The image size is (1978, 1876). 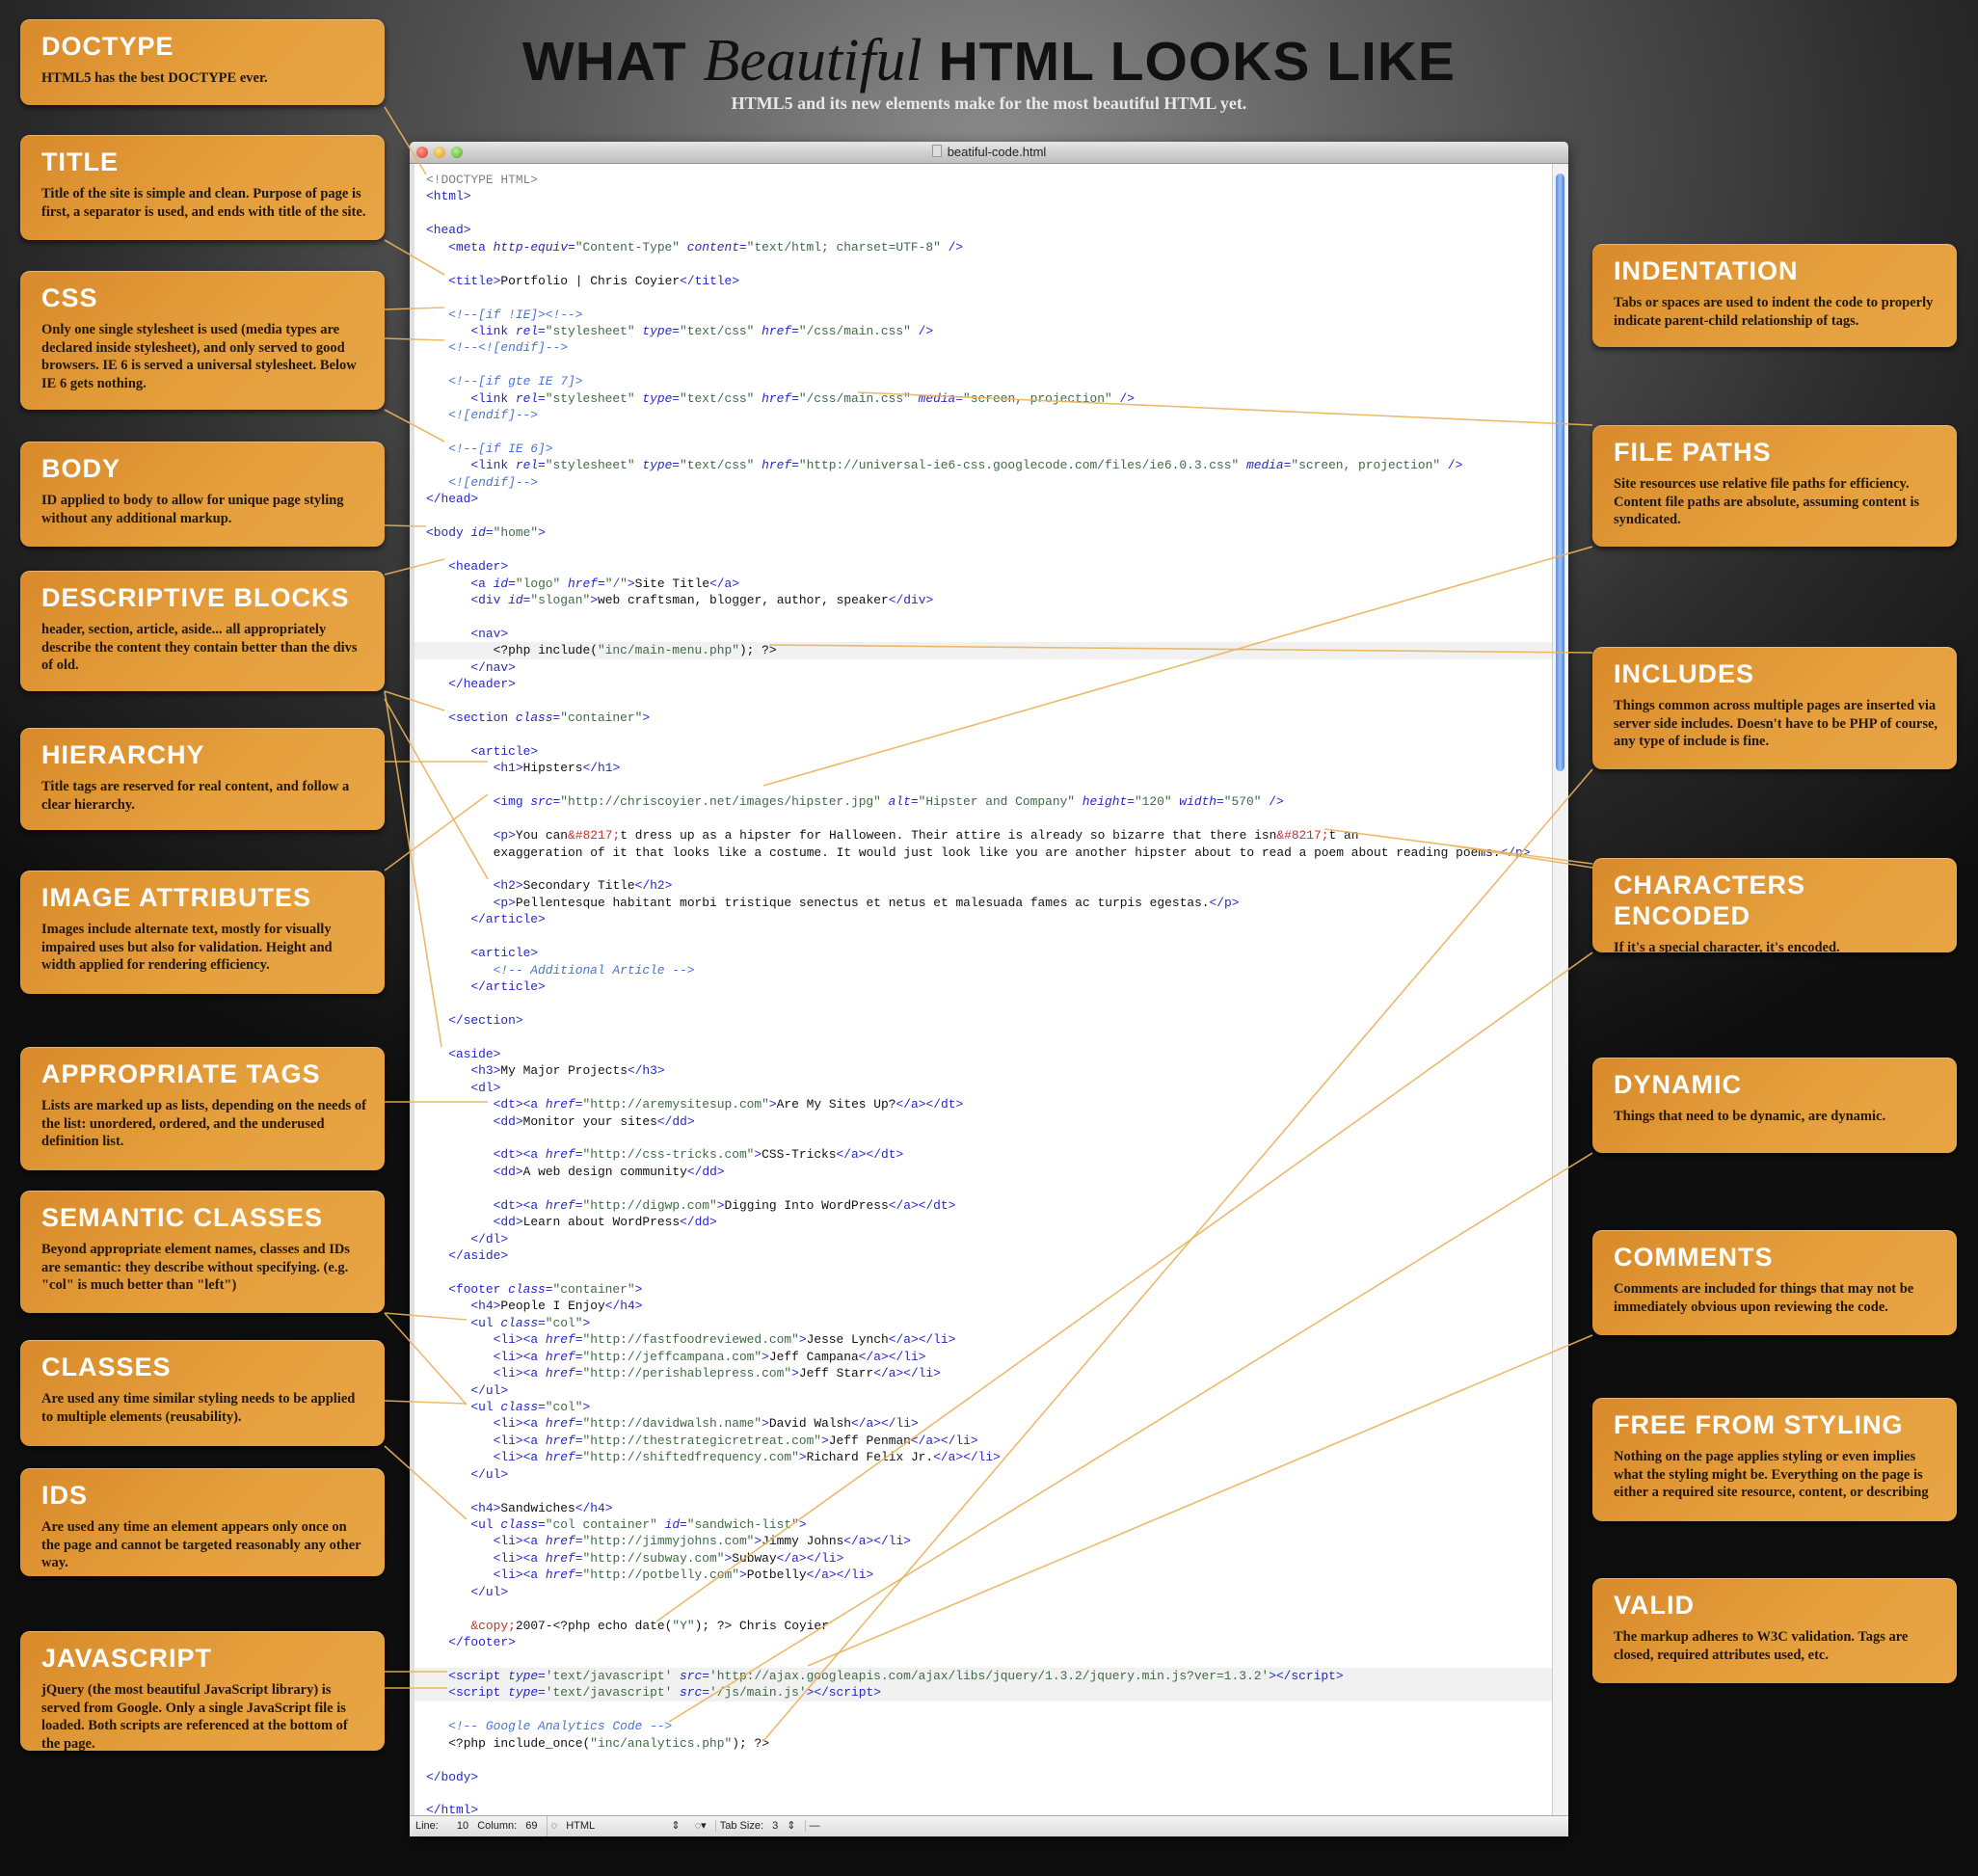 I want to click on code-token: </p, so click(x=1511, y=852).